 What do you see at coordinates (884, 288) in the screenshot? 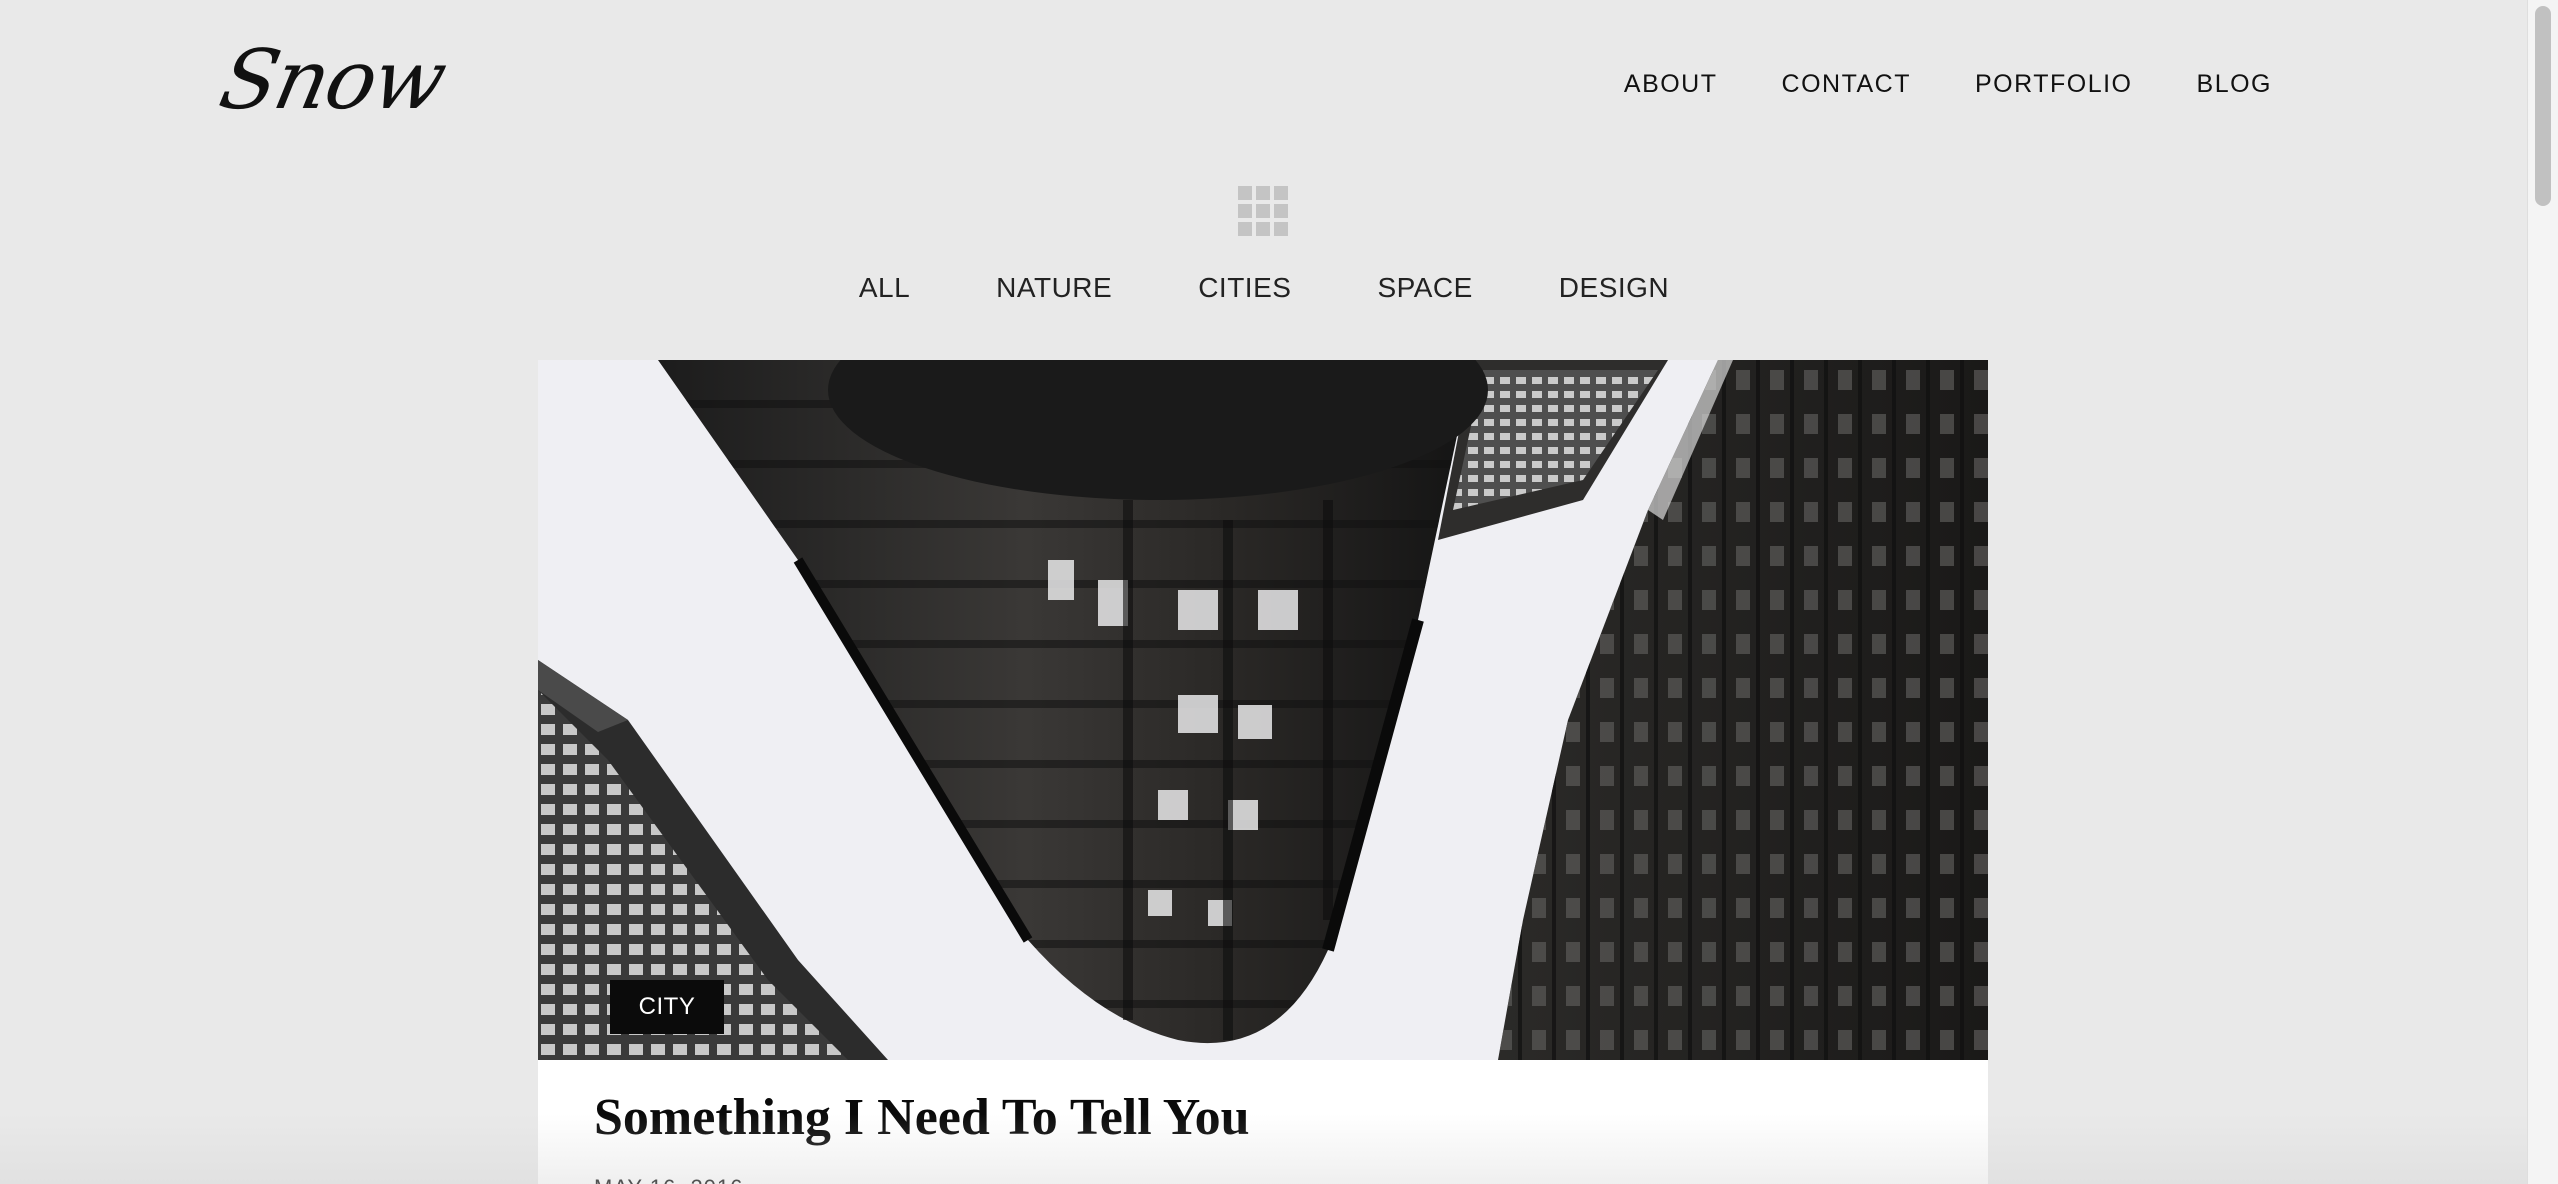
I see `filter-all: ALL` at bounding box center [884, 288].